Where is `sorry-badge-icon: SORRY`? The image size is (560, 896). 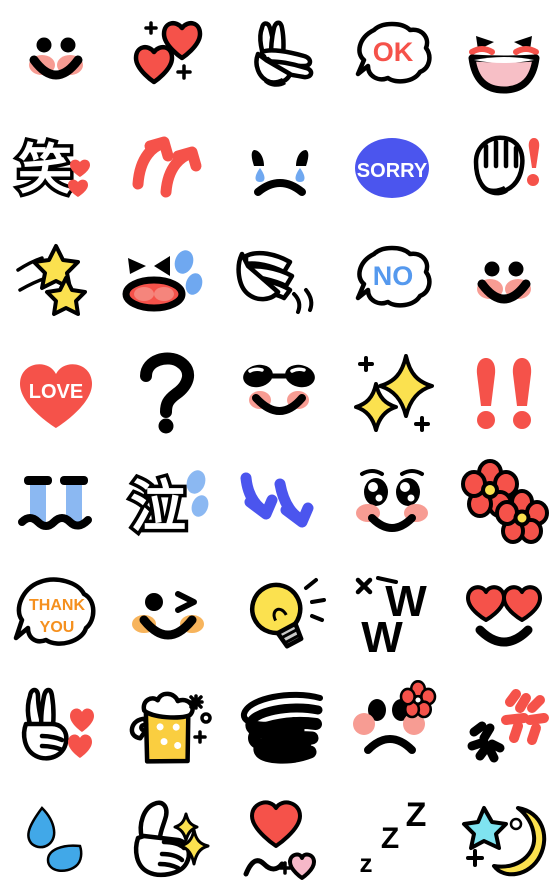
sorry-badge-icon: SORRY is located at coordinates (392, 168).